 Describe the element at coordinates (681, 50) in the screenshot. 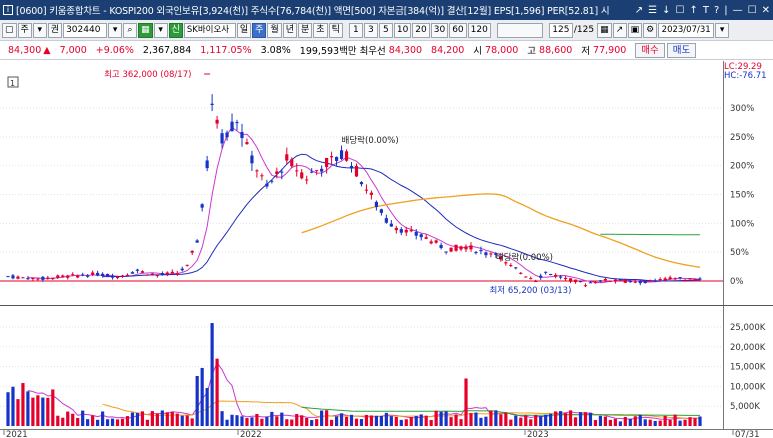

I see `sell-button: 매도` at that location.